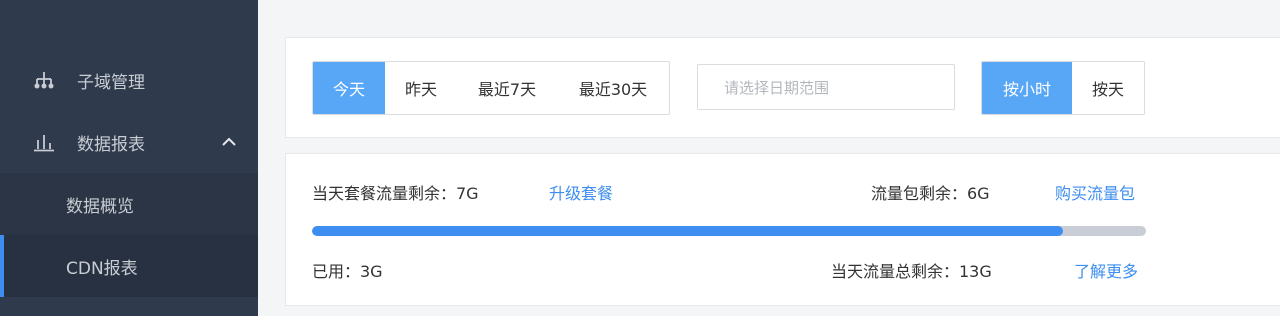  I want to click on sitemap-icon, so click(44, 80).